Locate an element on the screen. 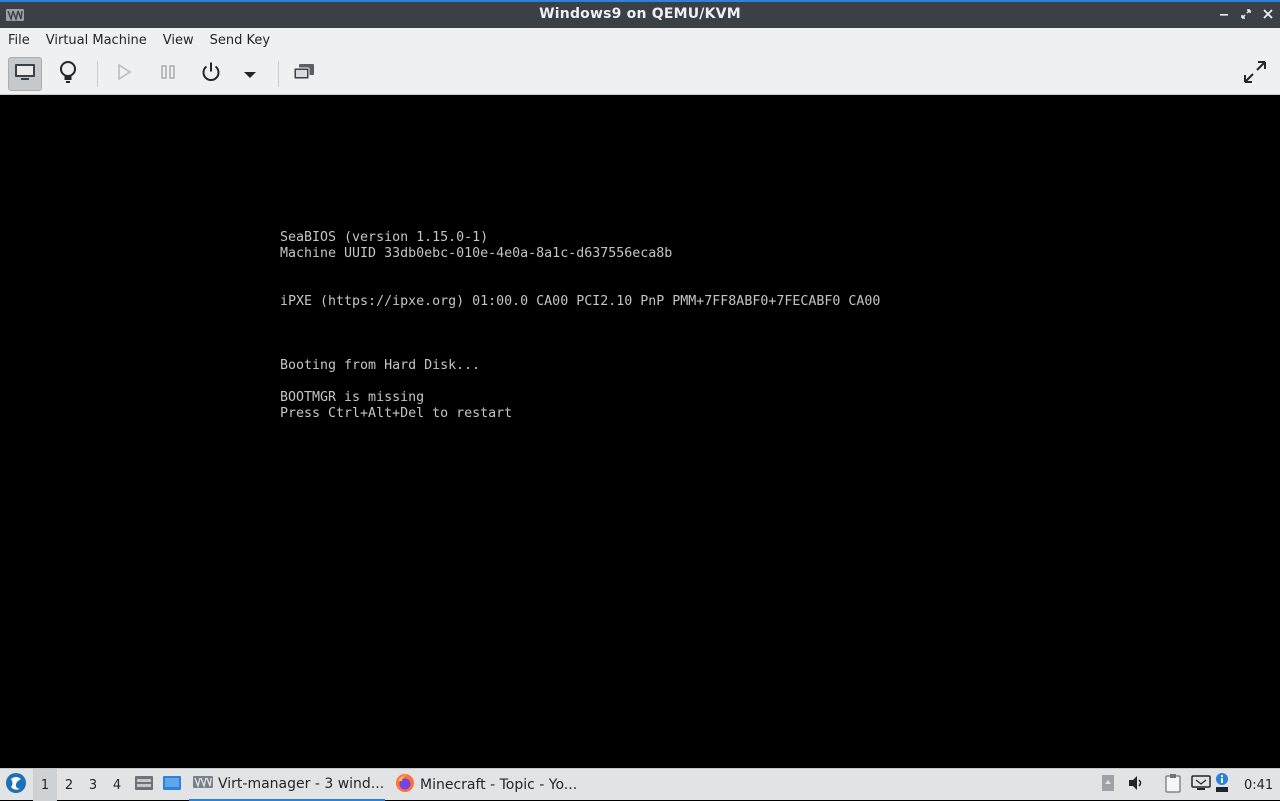  file-manager-launcher is located at coordinates (144, 785).